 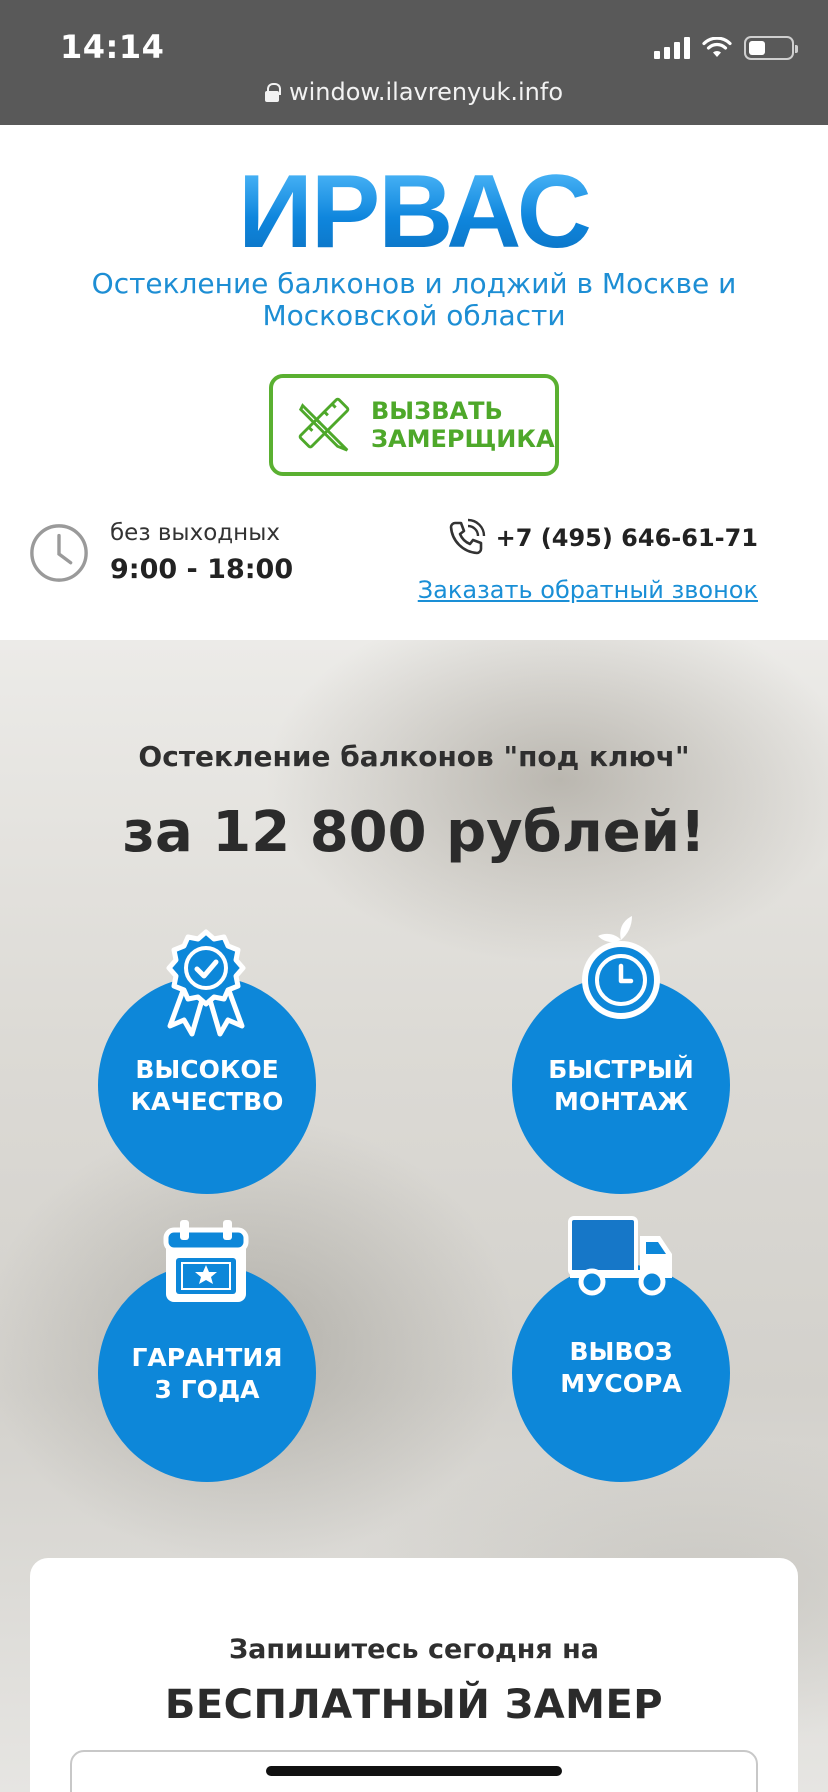 I want to click on status-icons, so click(x=726, y=48).